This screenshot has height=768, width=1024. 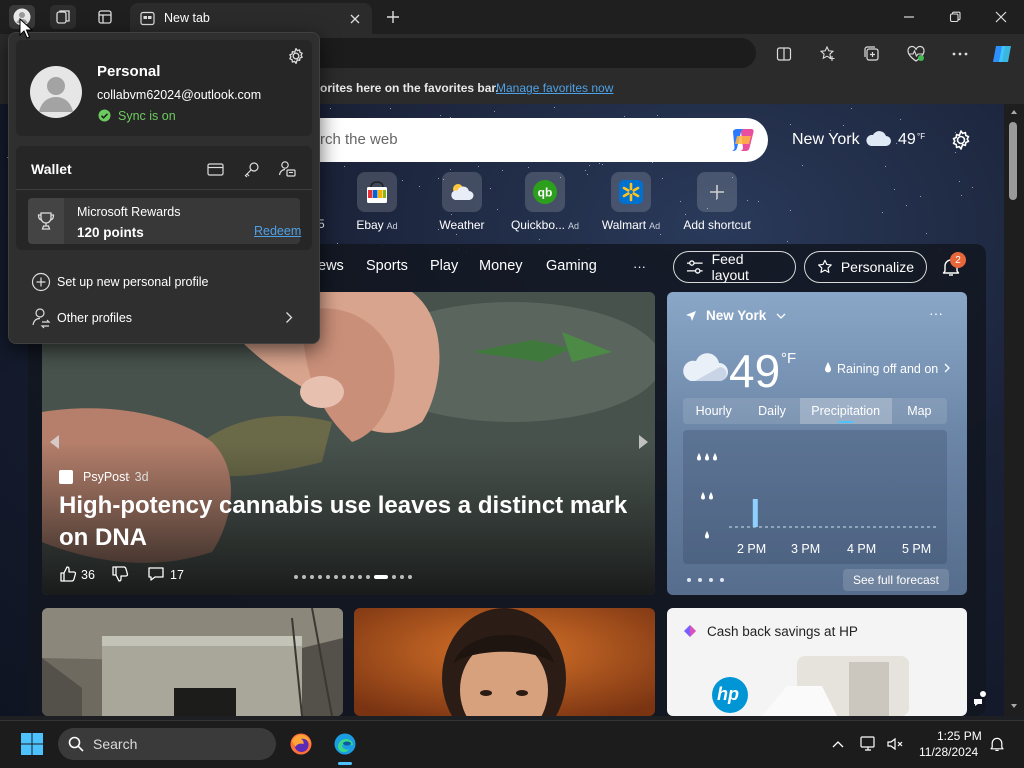 I want to click on shortcut-weather: Weather, so click(x=462, y=202).